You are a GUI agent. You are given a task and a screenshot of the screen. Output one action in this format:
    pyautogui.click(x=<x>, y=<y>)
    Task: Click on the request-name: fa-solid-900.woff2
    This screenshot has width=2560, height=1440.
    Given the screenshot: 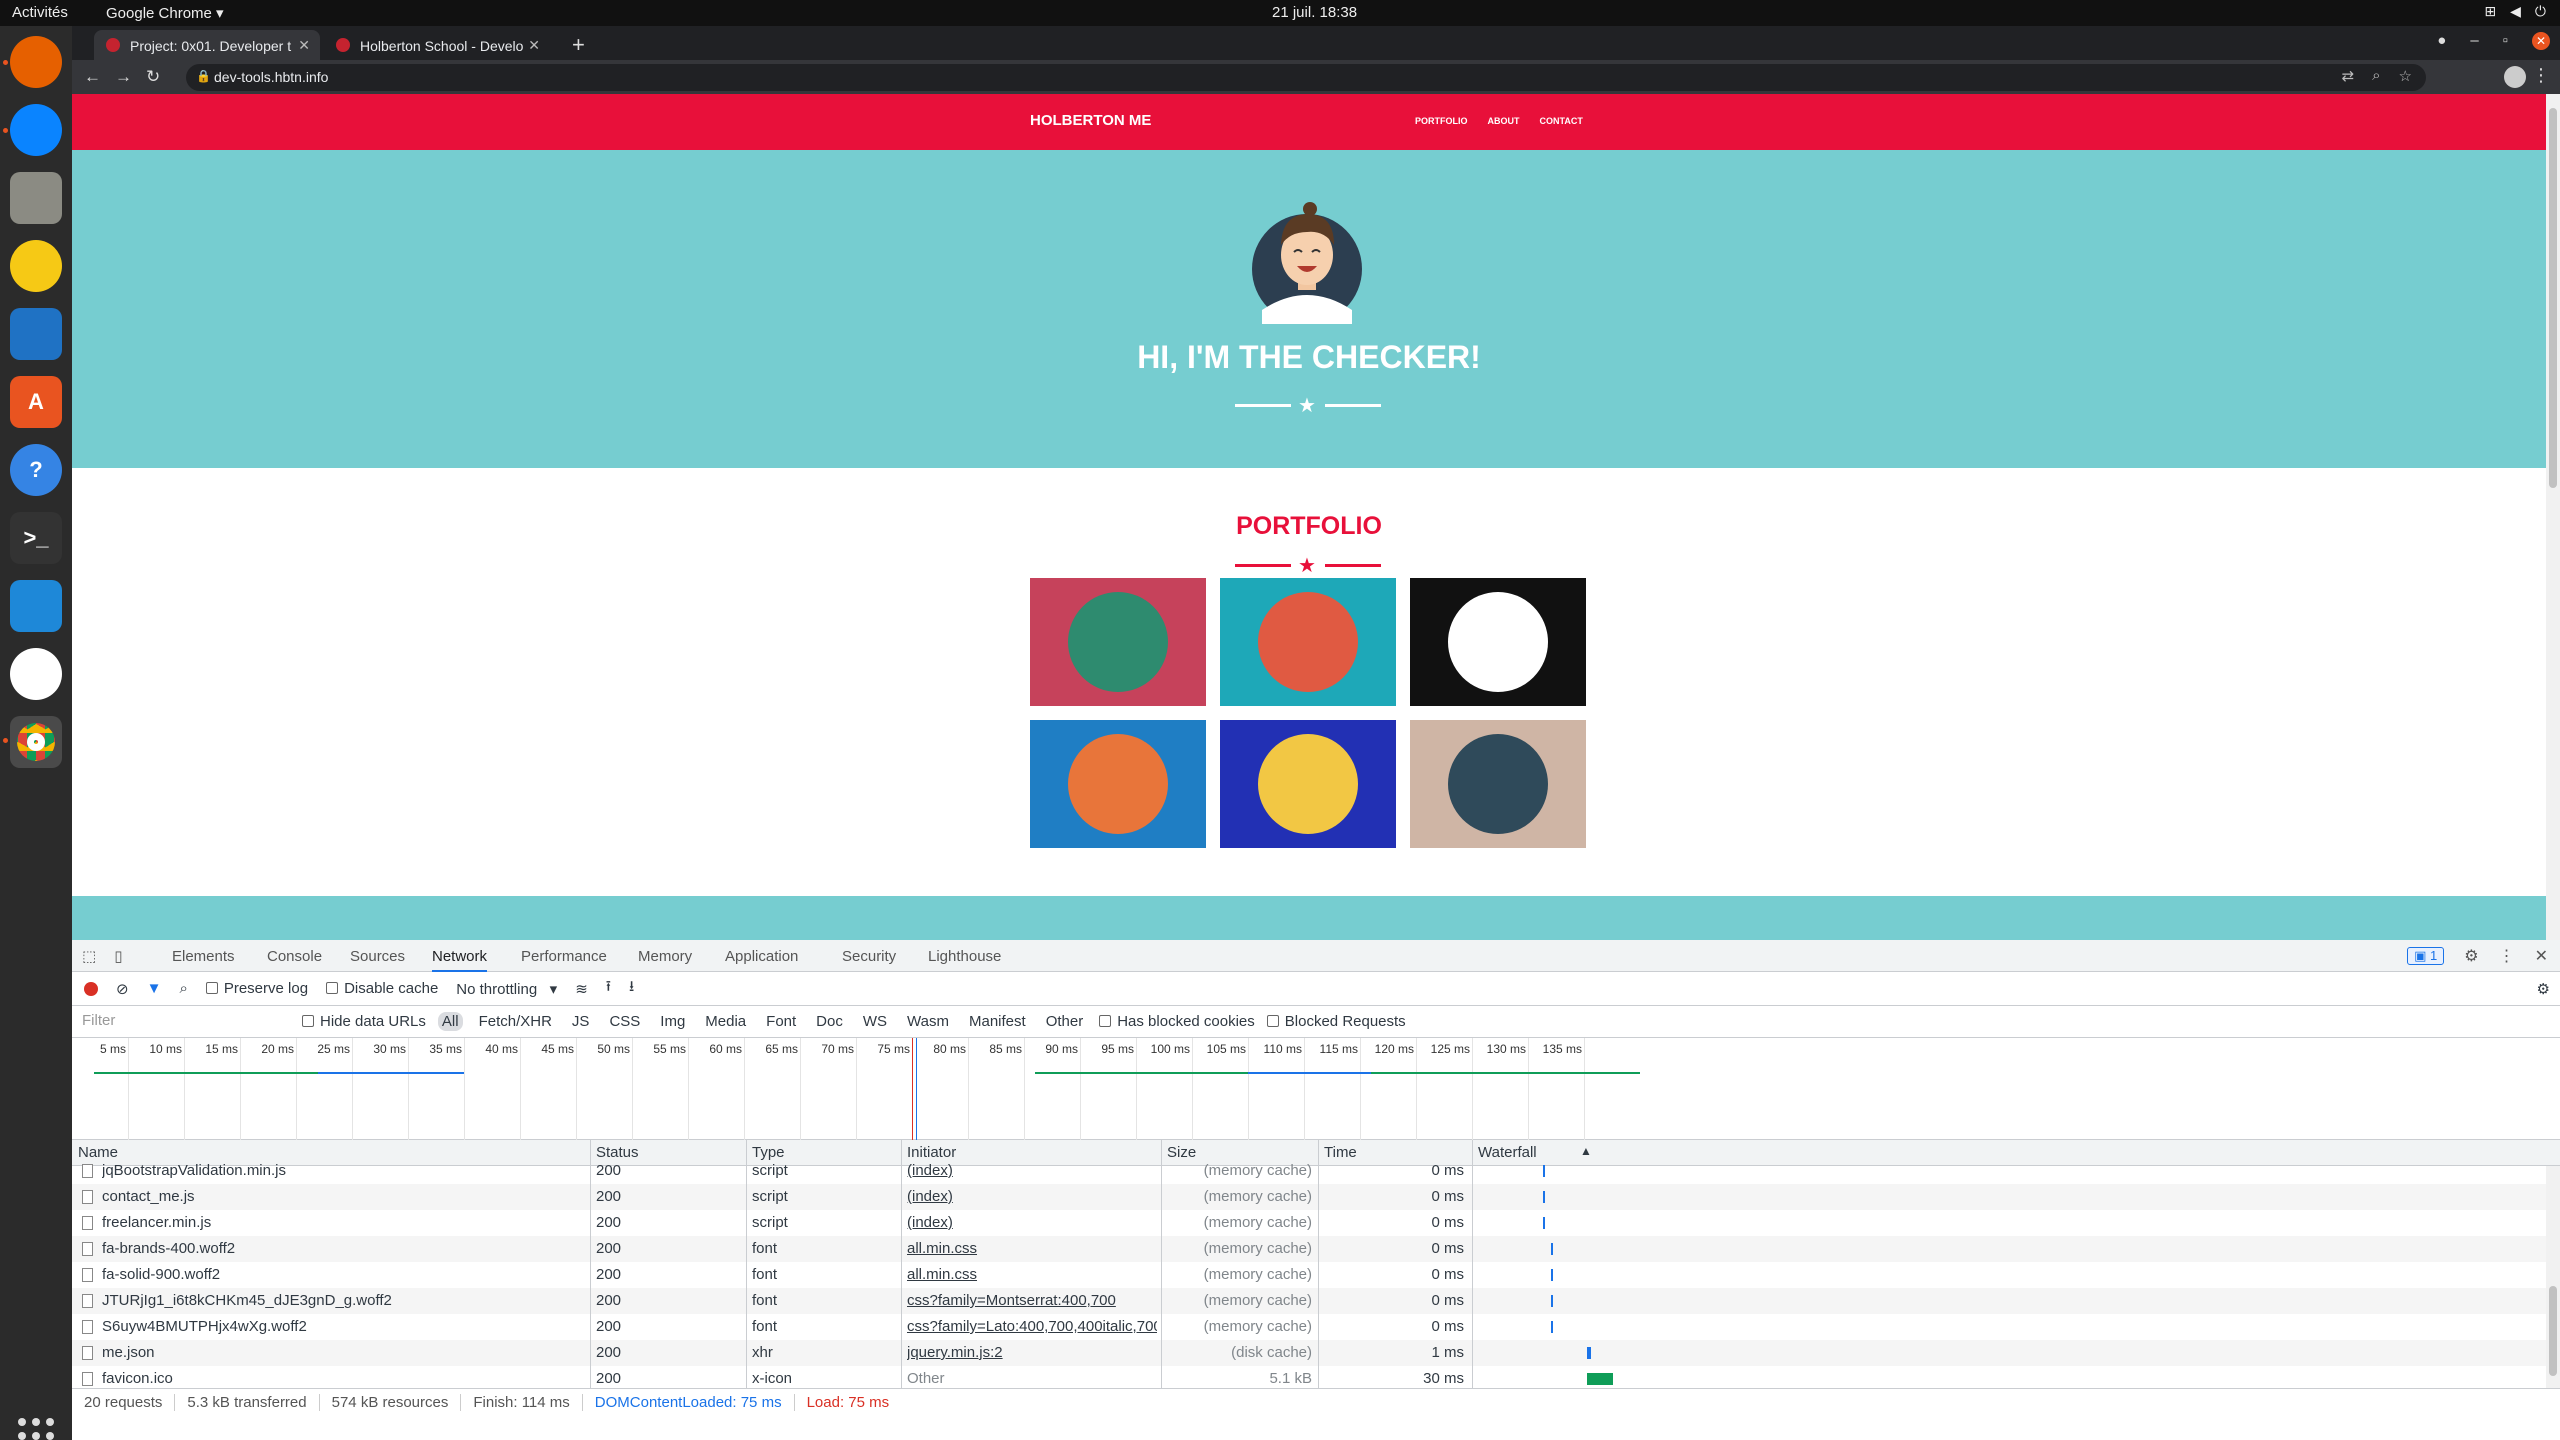 What is the action you would take?
    pyautogui.click(x=342, y=1274)
    